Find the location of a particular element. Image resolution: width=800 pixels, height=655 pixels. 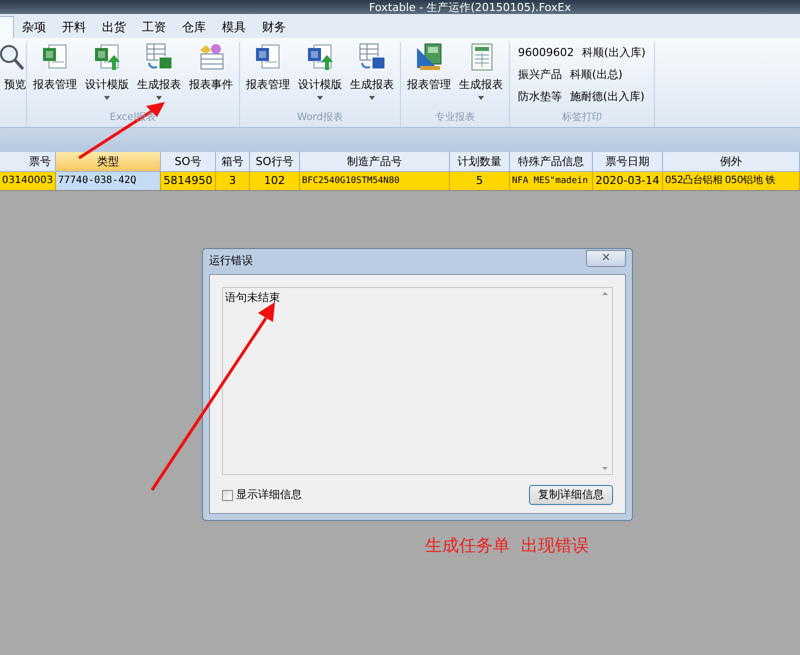

column-header: 制造产品号 is located at coordinates (375, 161).